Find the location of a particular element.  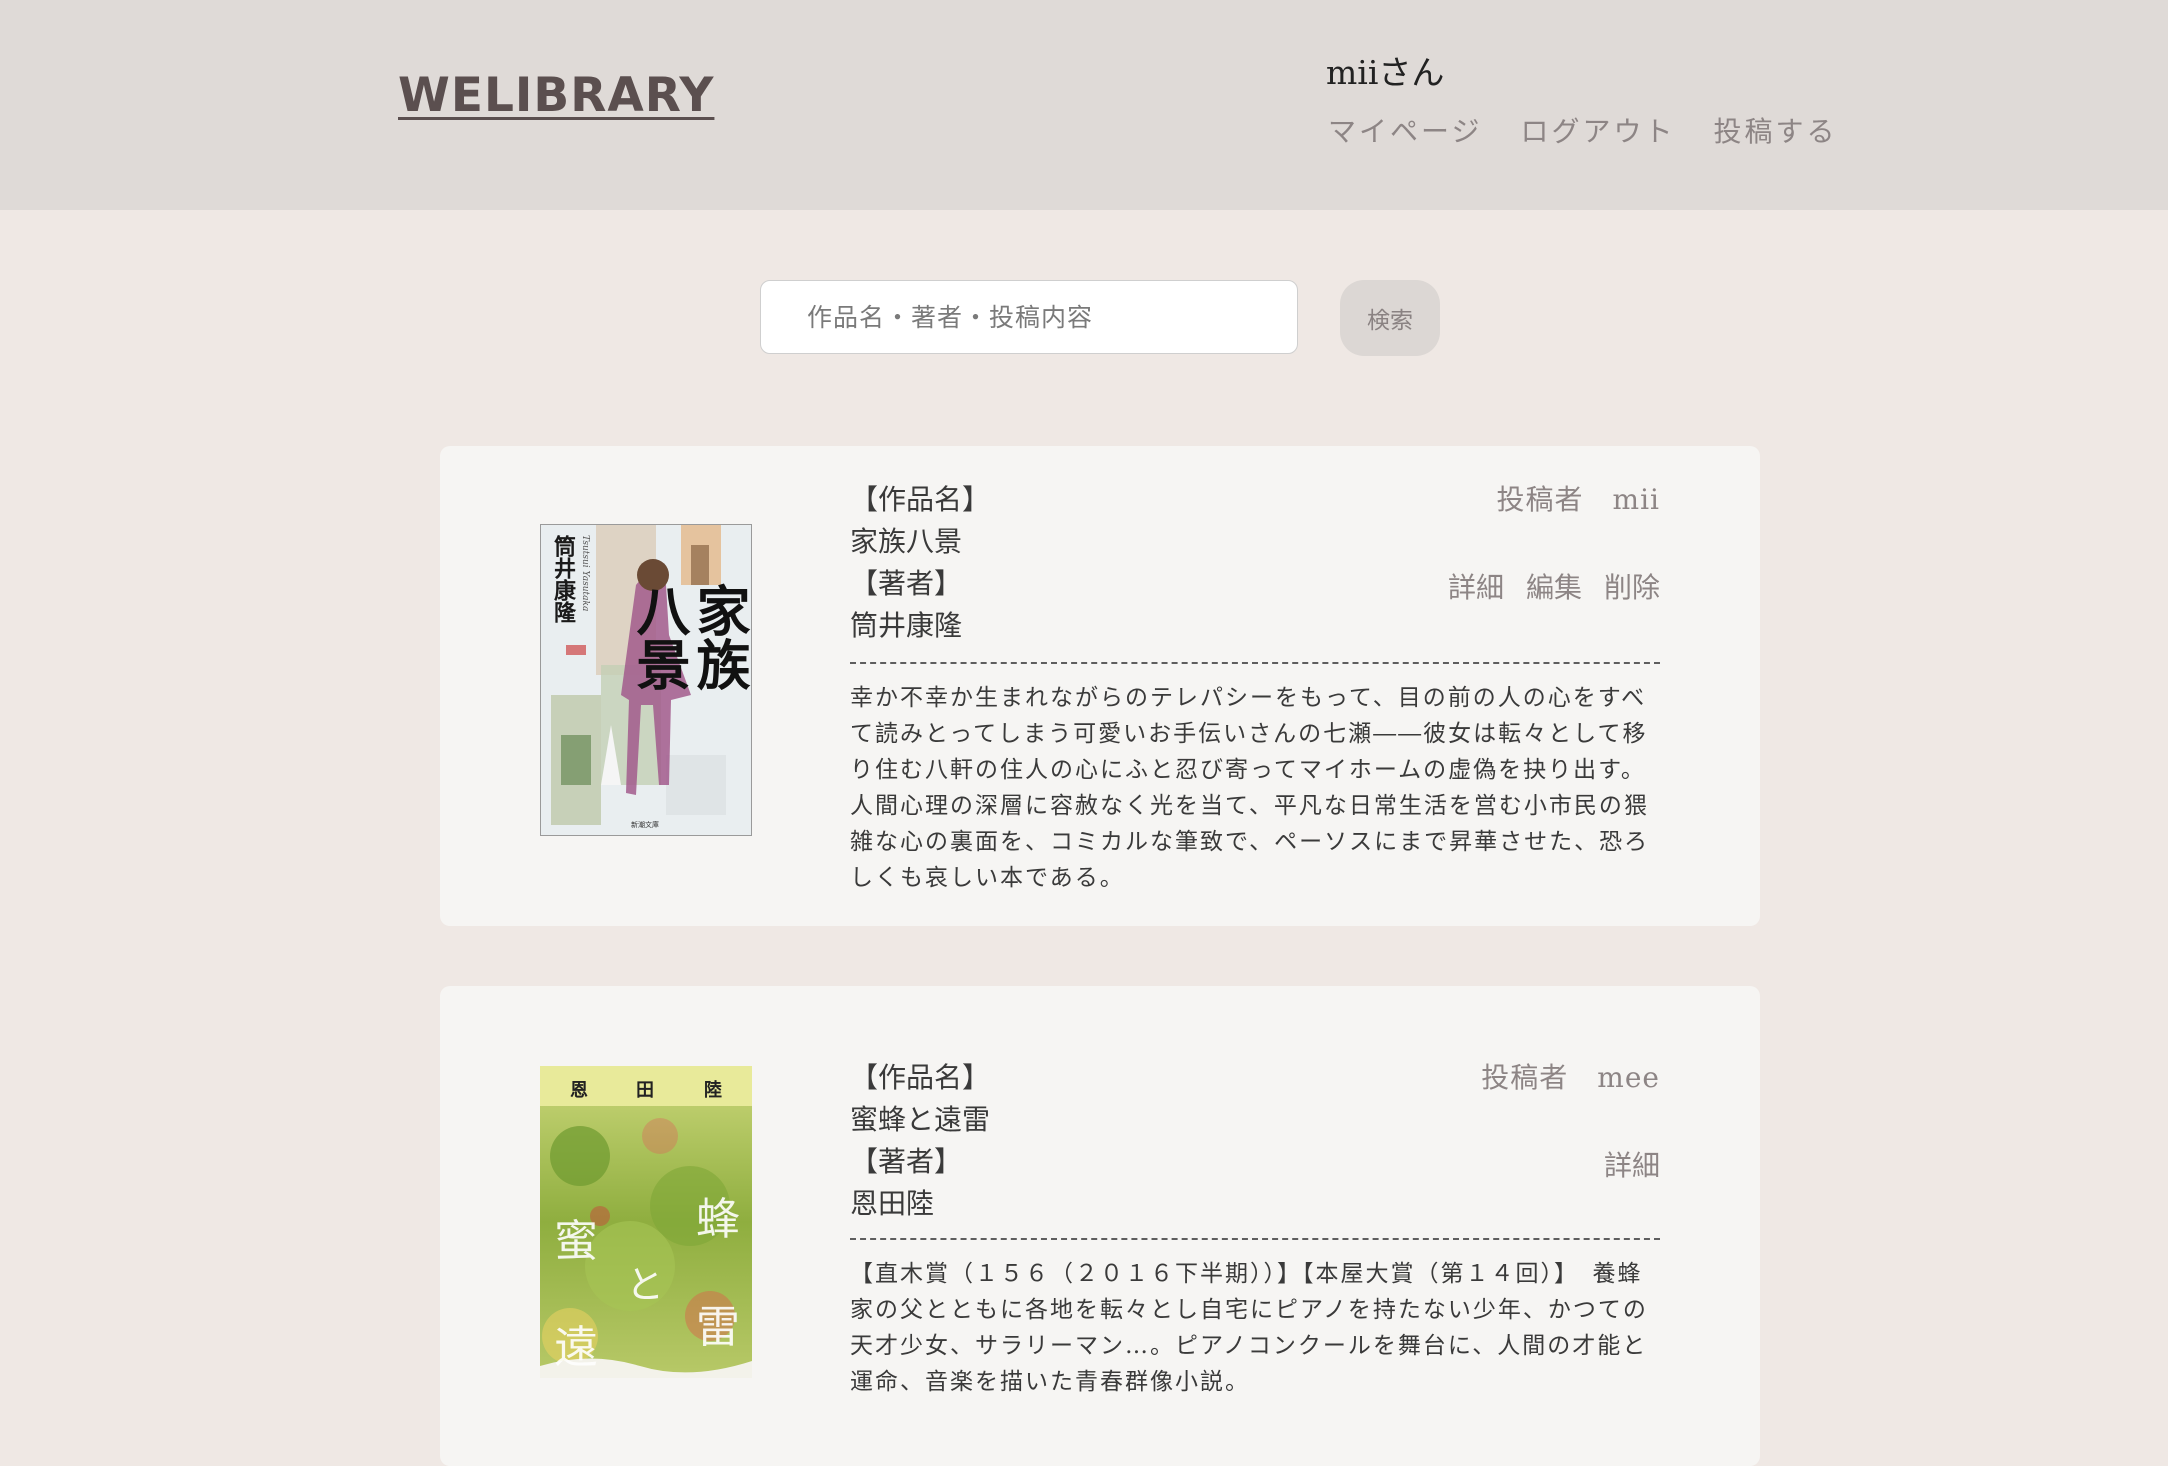

cover-title-char: 遠 is located at coordinates (576, 1347).